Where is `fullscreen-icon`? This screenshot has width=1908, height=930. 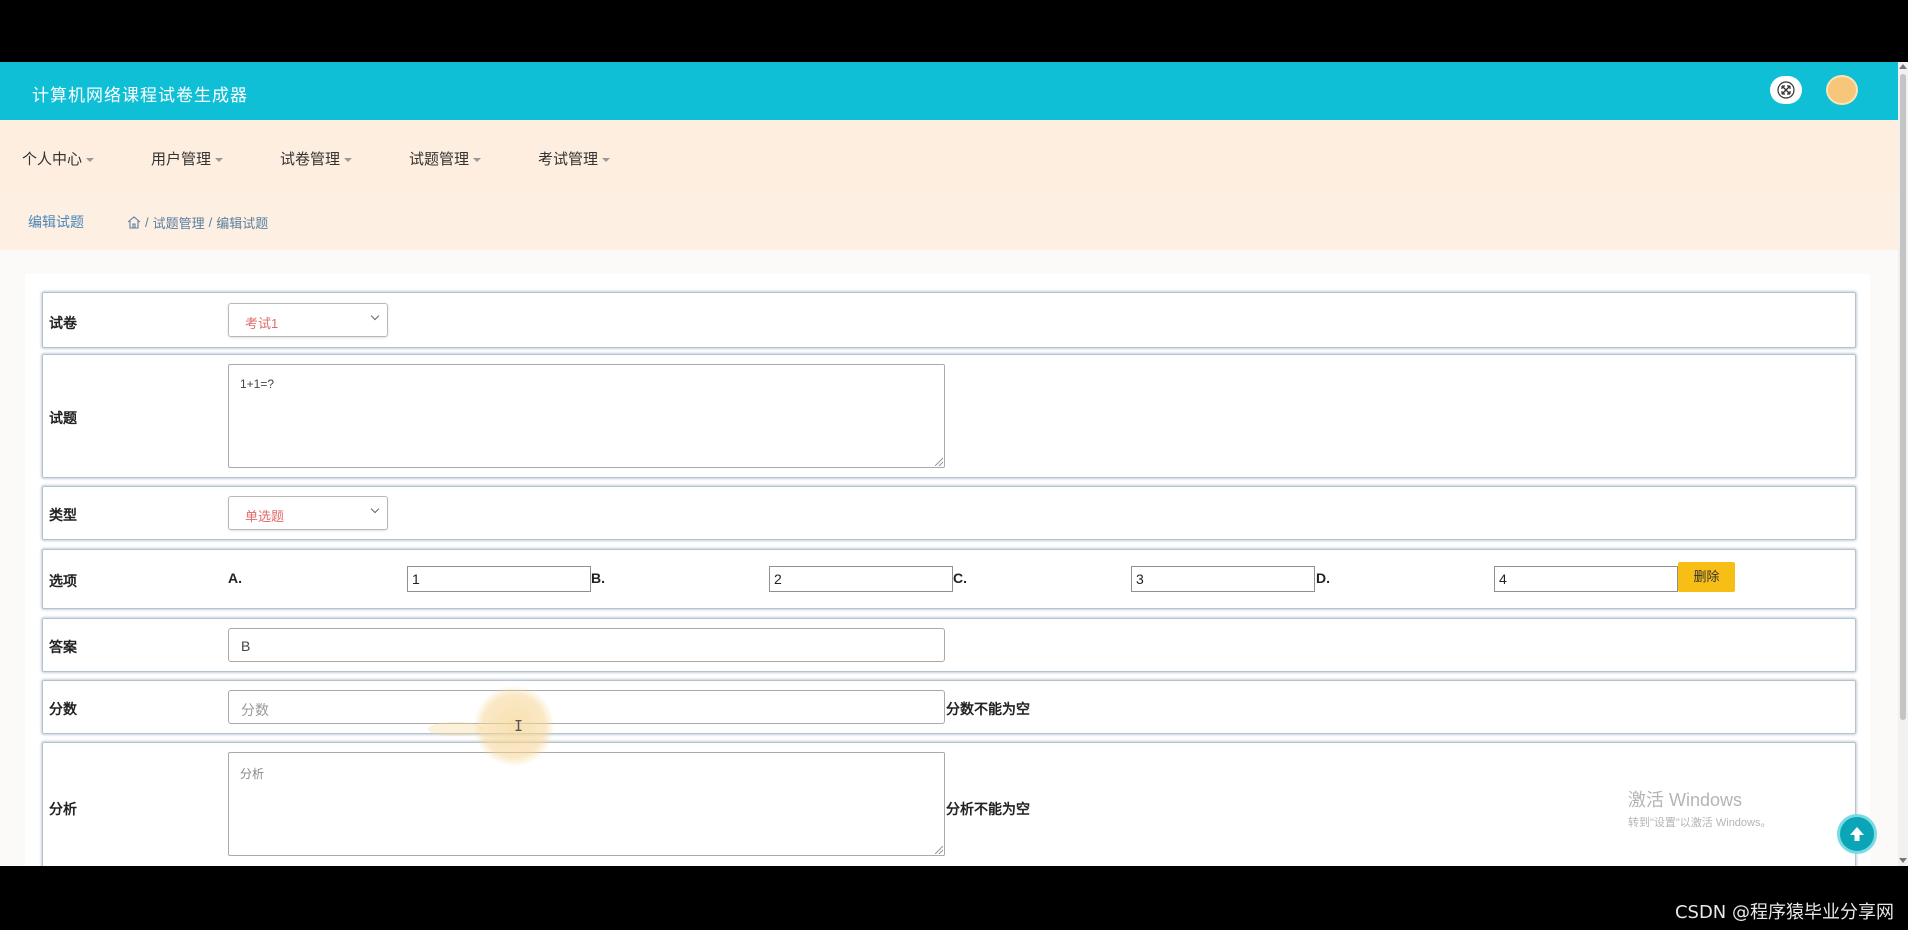
fullscreen-icon is located at coordinates (1786, 90).